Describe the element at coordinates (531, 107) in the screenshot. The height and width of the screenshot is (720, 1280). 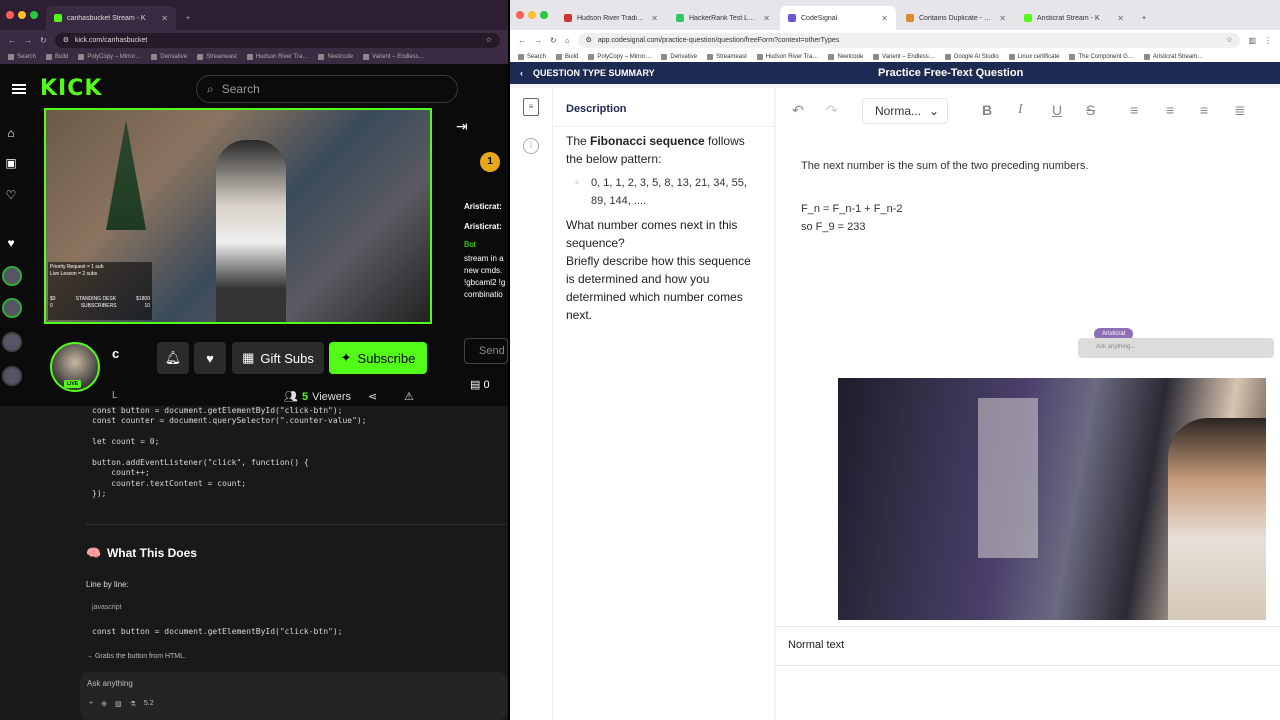
I see `description-doc-icon: ≡` at that location.